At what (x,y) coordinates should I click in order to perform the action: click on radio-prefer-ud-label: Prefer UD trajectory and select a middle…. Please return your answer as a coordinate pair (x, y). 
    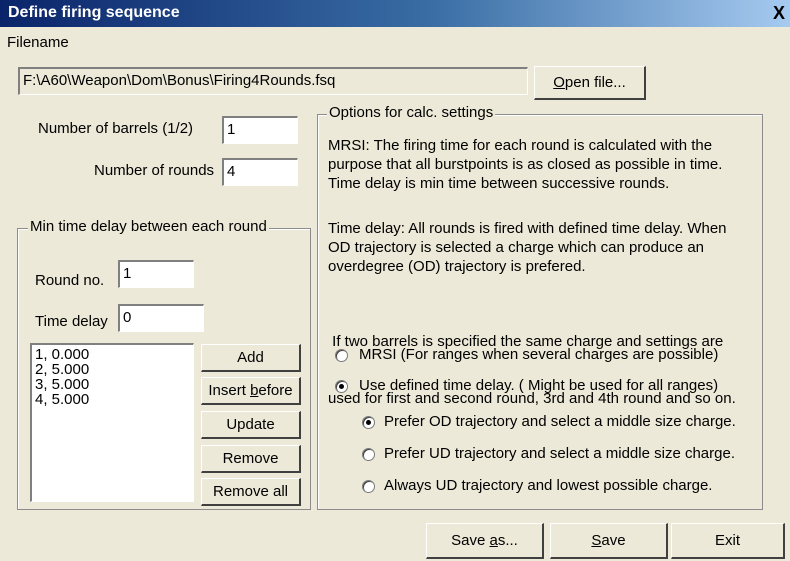
    Looking at the image, I should click on (559, 453).